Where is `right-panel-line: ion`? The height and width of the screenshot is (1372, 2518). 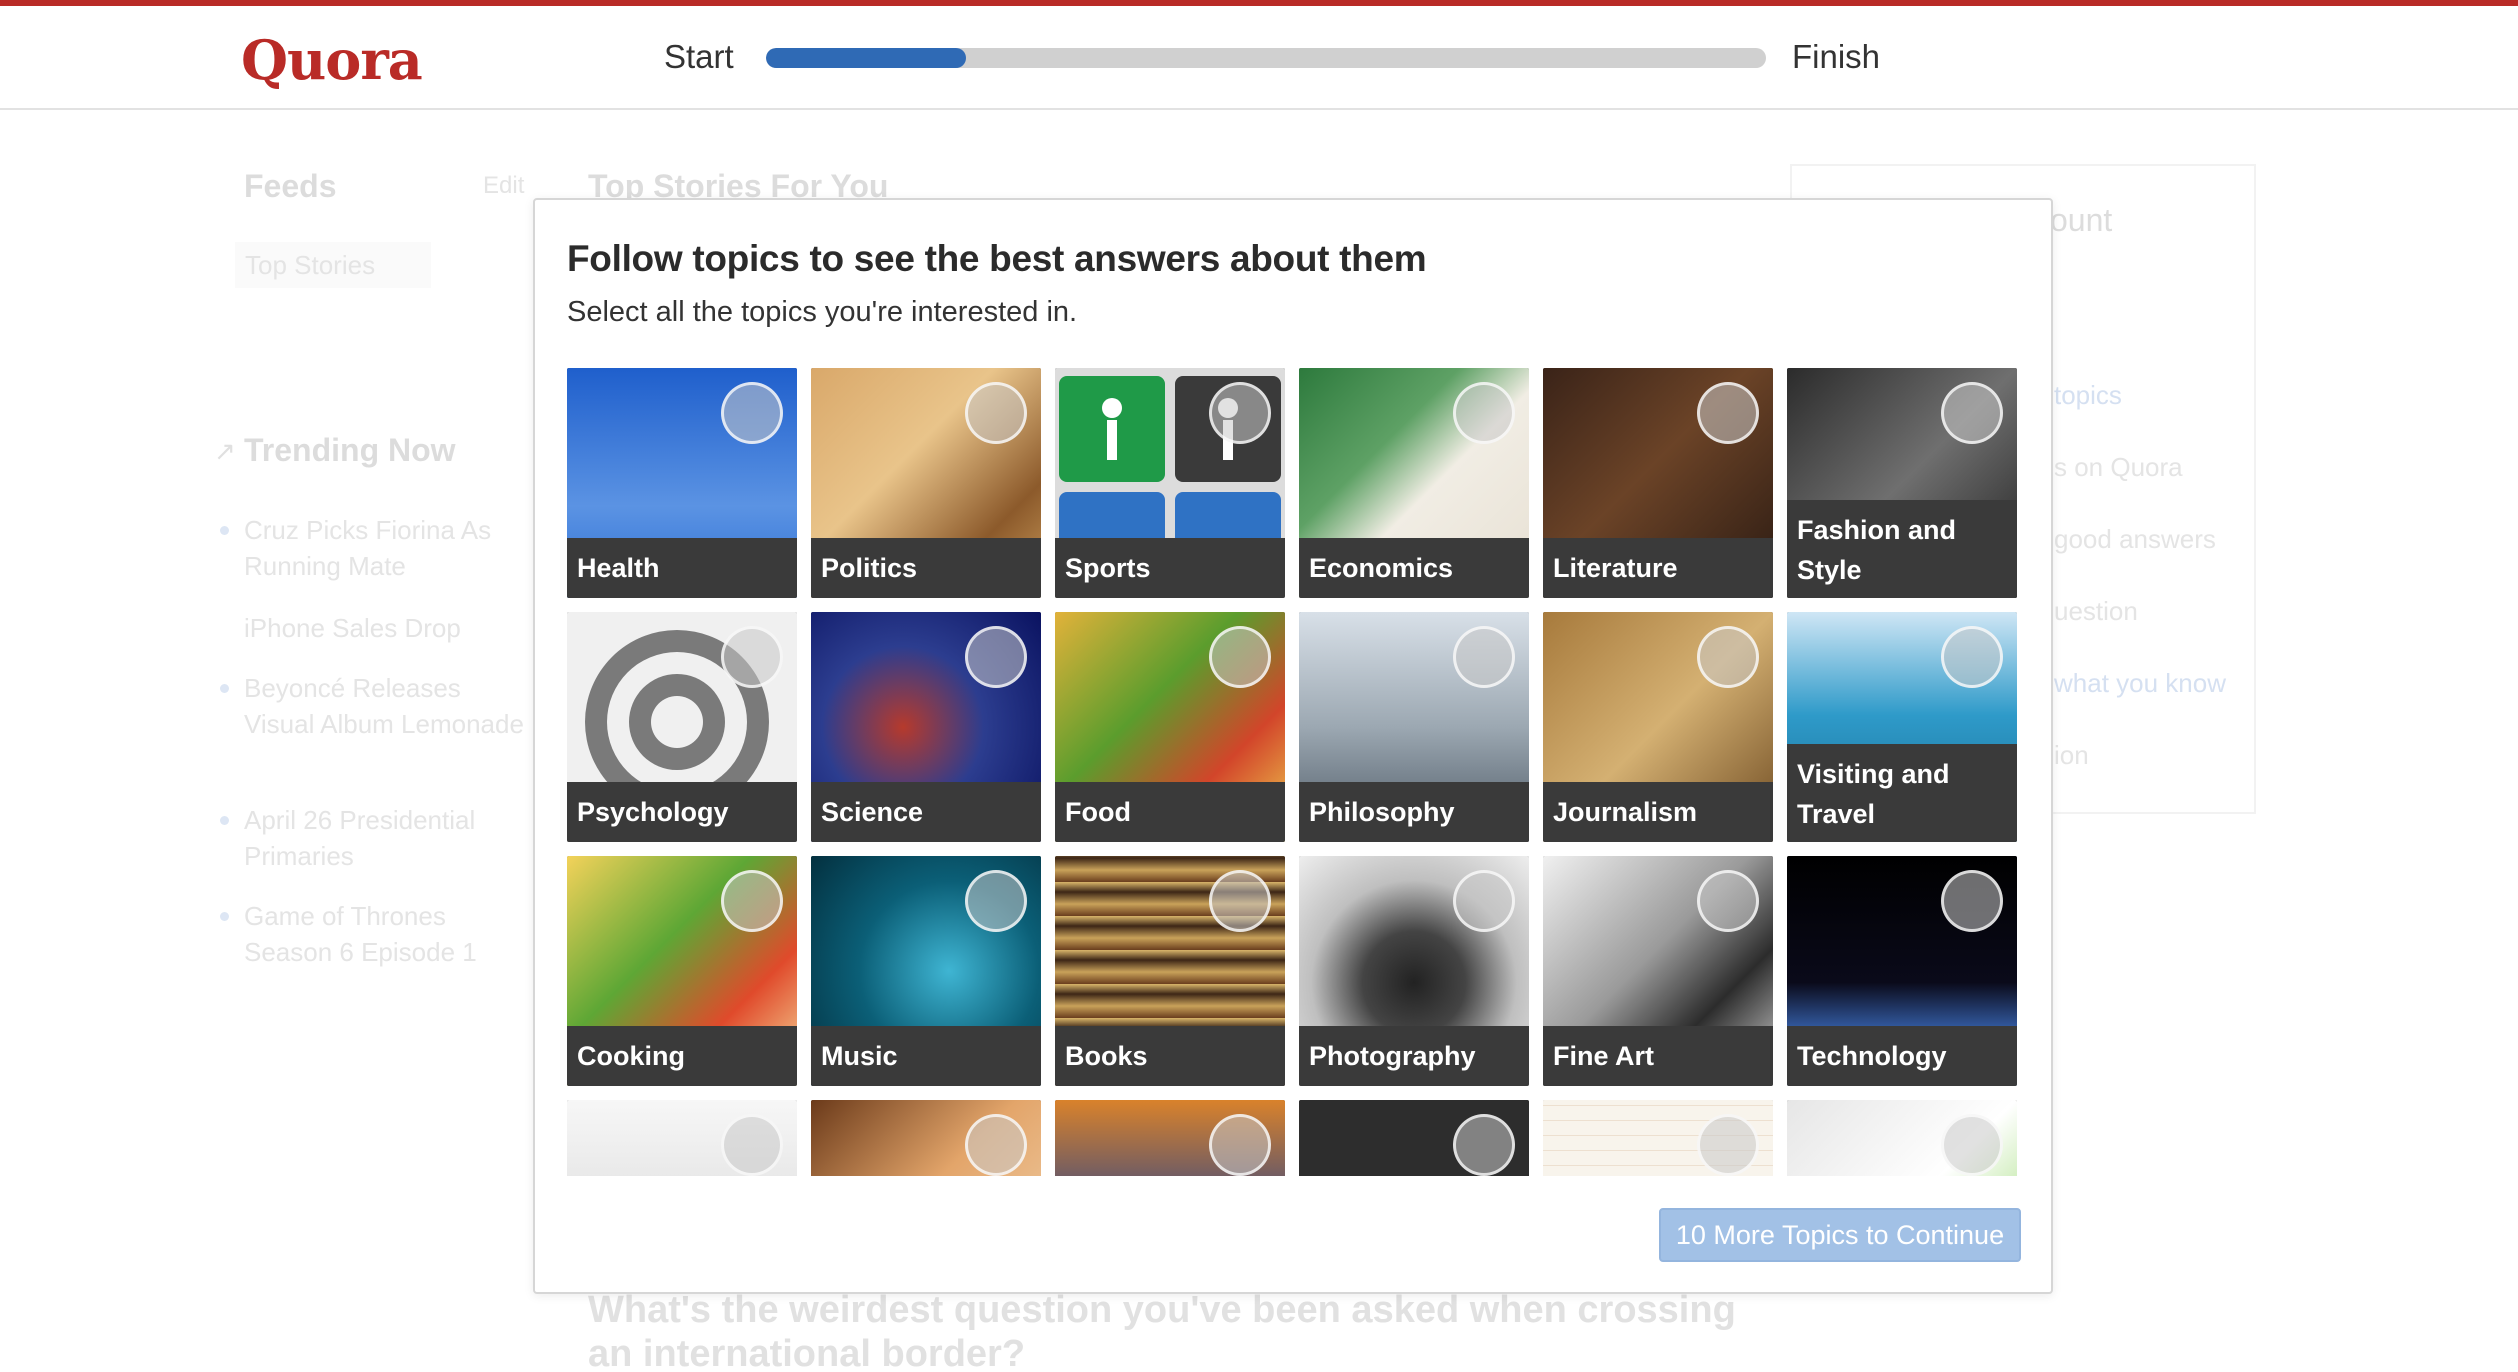
right-panel-line: ion is located at coordinates (2071, 755).